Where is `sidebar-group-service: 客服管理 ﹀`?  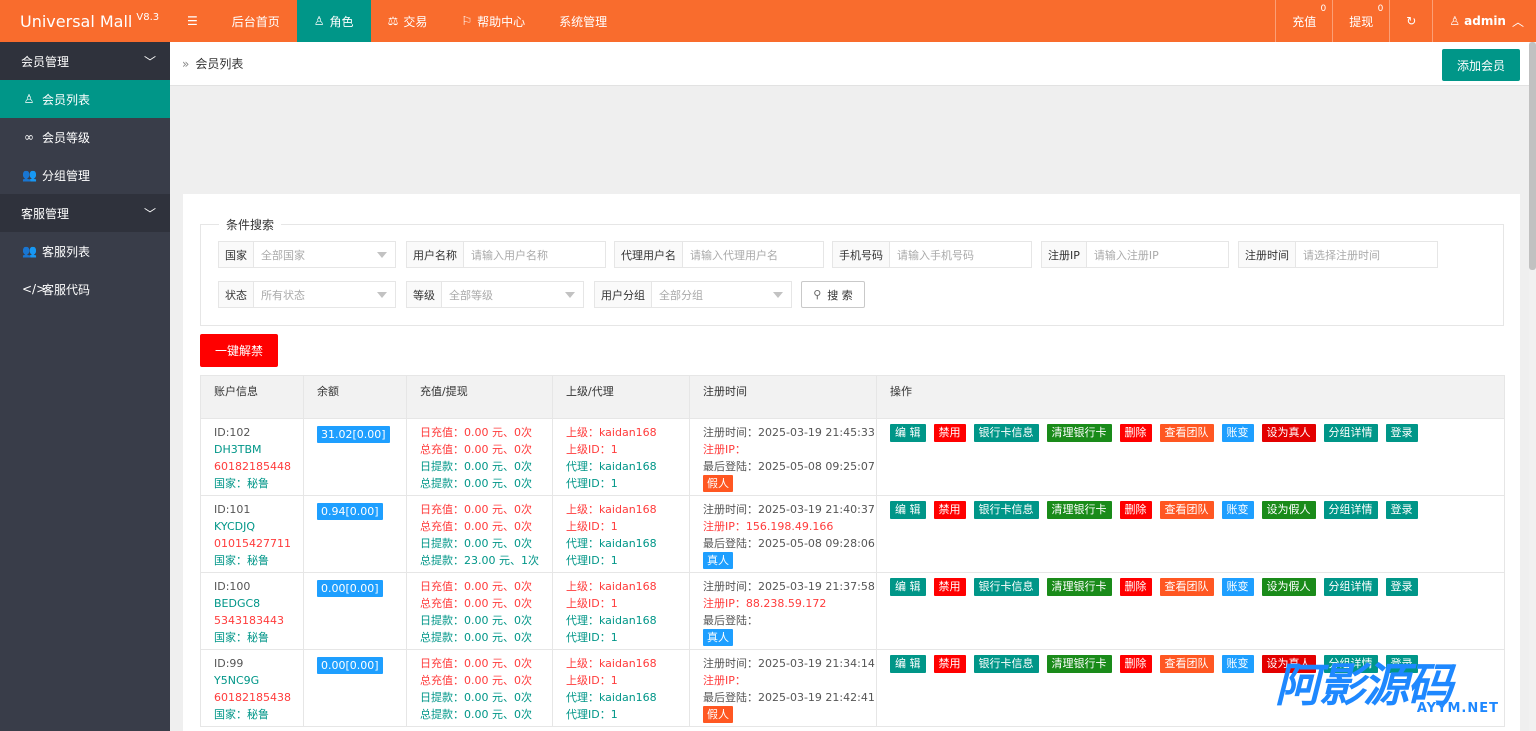
sidebar-group-service: 客服管理 ﹀ is located at coordinates (85, 213).